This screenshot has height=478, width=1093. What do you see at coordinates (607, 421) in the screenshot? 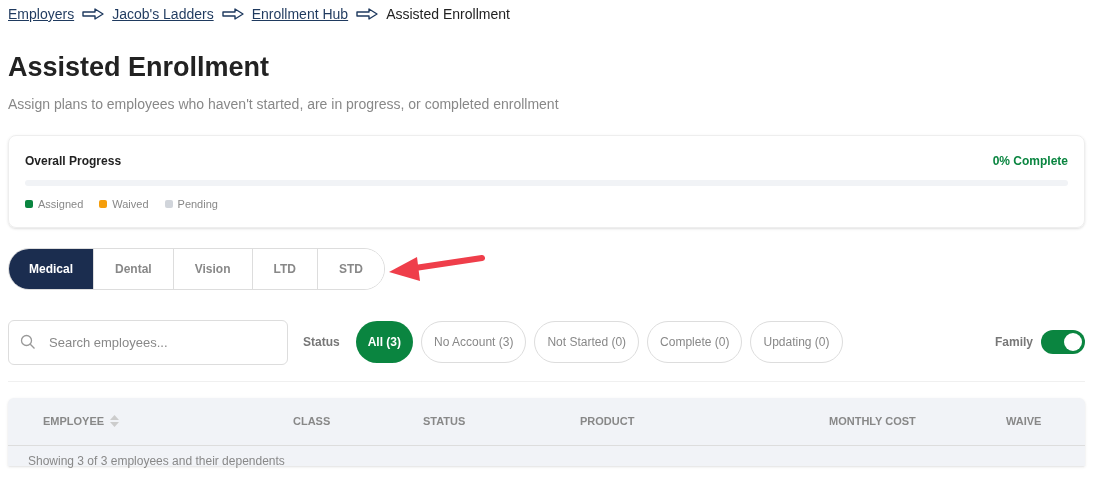
I see `column-header: PRODUCT` at bounding box center [607, 421].